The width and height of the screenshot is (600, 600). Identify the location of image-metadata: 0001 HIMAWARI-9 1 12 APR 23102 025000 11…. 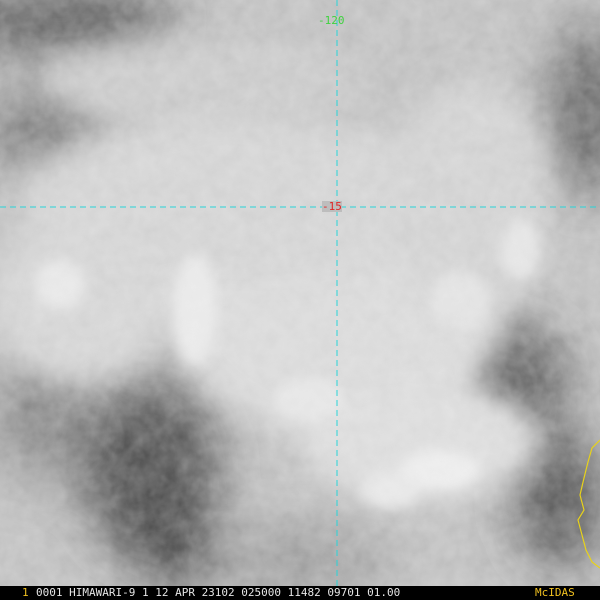
(218, 592).